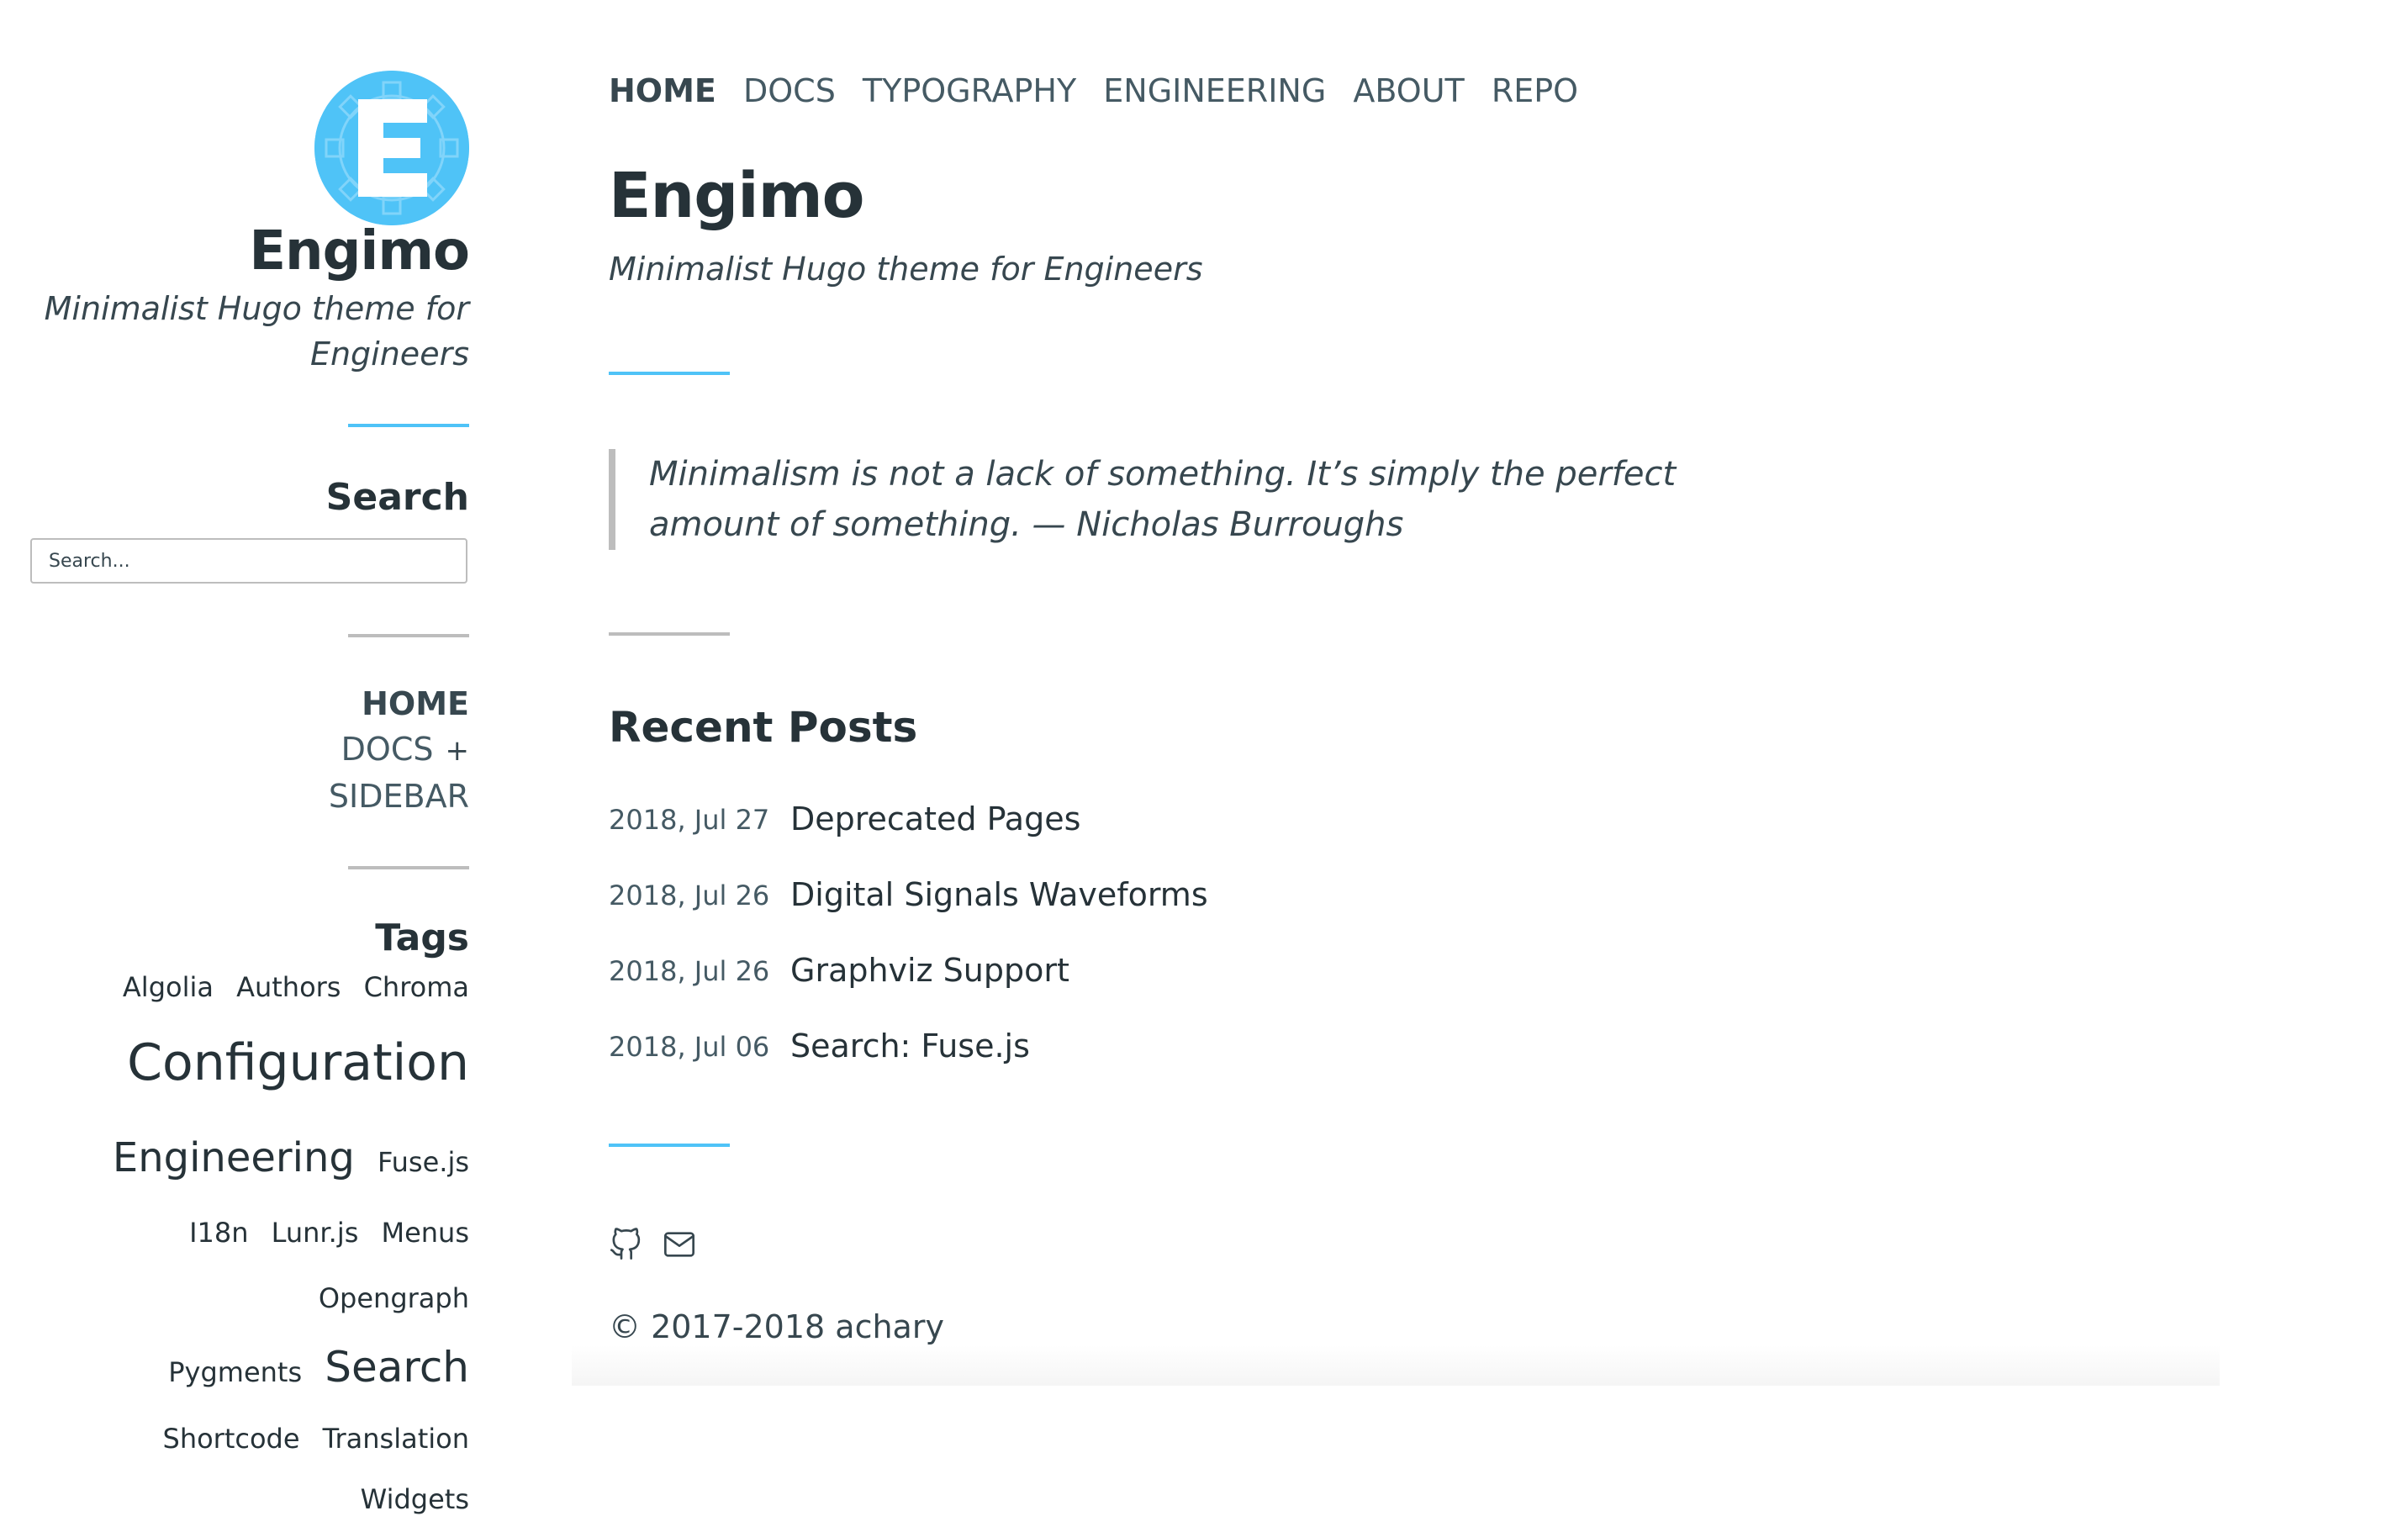  Describe the element at coordinates (969, 90) in the screenshot. I see `nav-typography: TYPOGRAPHY` at that location.